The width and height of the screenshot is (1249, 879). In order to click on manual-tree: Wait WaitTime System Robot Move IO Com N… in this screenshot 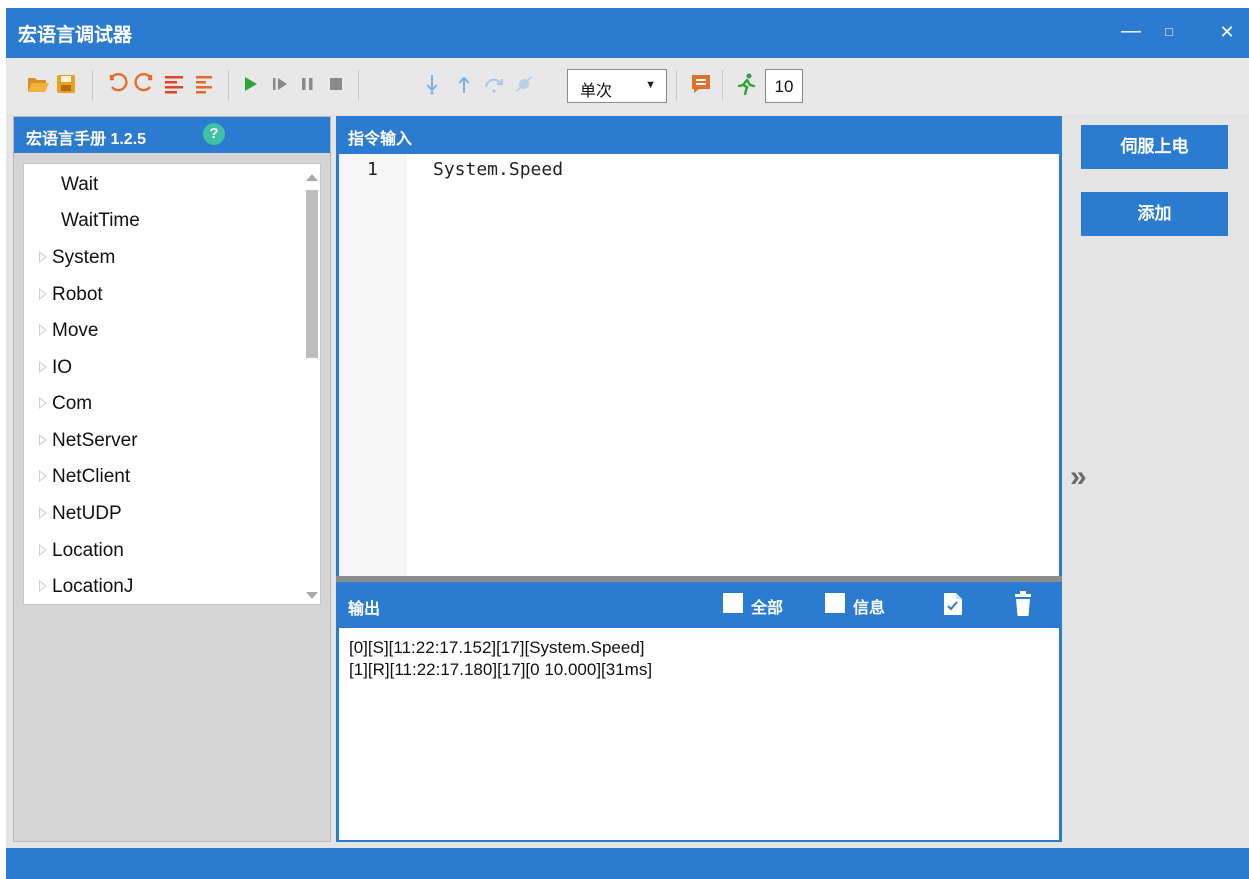, I will do `click(172, 384)`.